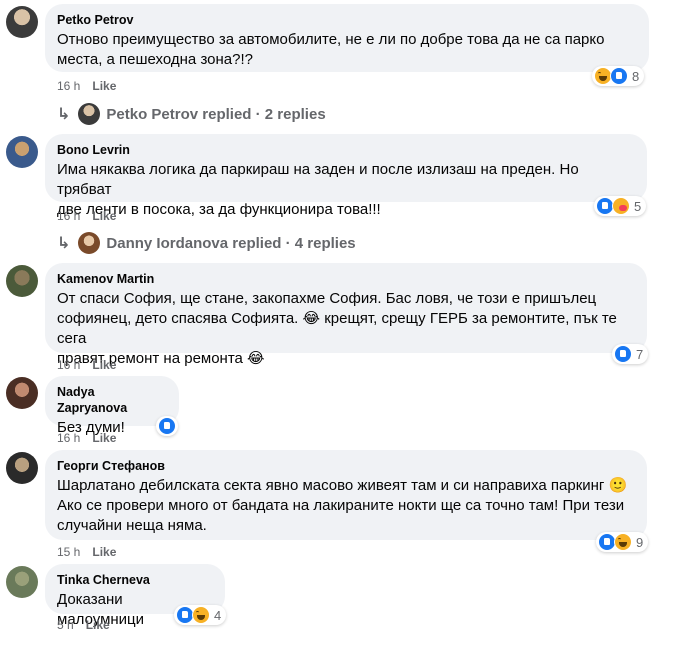  I want to click on reaction-summary, so click(167, 426).